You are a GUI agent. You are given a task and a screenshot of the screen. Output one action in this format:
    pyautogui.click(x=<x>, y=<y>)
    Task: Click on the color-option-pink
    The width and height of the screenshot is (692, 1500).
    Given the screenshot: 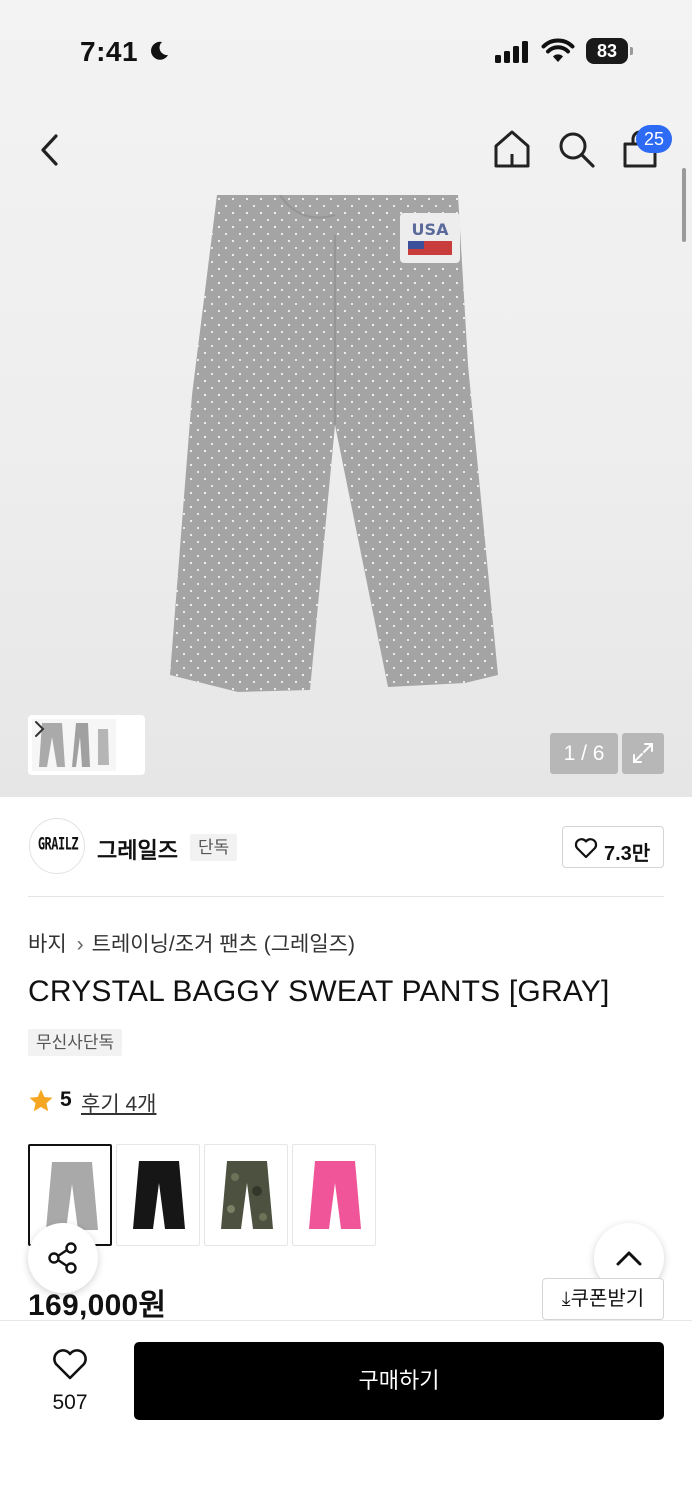 What is the action you would take?
    pyautogui.click(x=334, y=1195)
    